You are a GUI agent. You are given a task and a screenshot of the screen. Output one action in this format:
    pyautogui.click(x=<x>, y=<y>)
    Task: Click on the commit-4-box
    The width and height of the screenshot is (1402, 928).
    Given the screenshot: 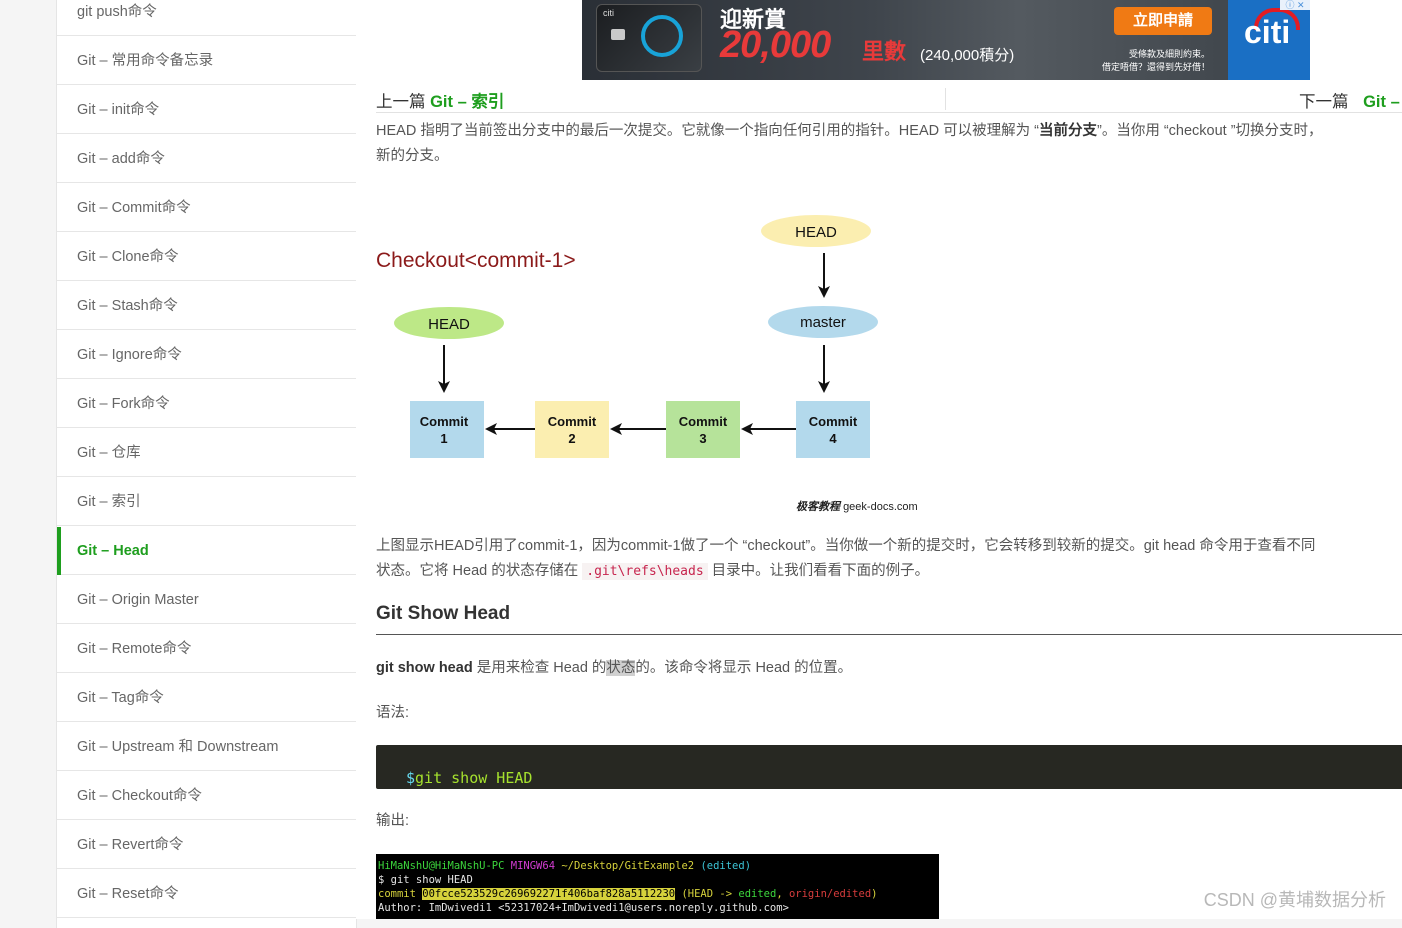 What is the action you would take?
    pyautogui.click(x=833, y=429)
    